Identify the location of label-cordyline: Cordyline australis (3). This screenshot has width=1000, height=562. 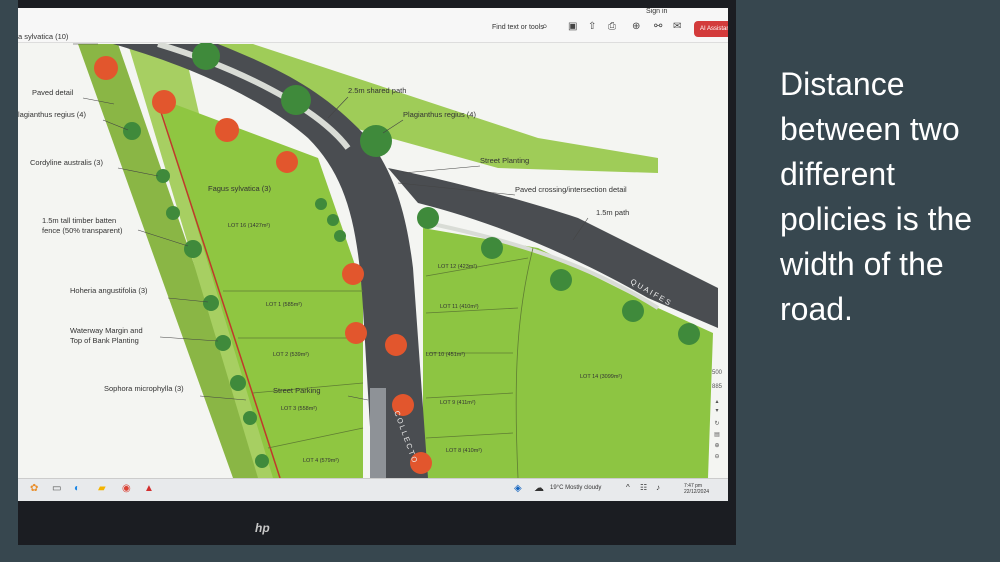
(66, 162).